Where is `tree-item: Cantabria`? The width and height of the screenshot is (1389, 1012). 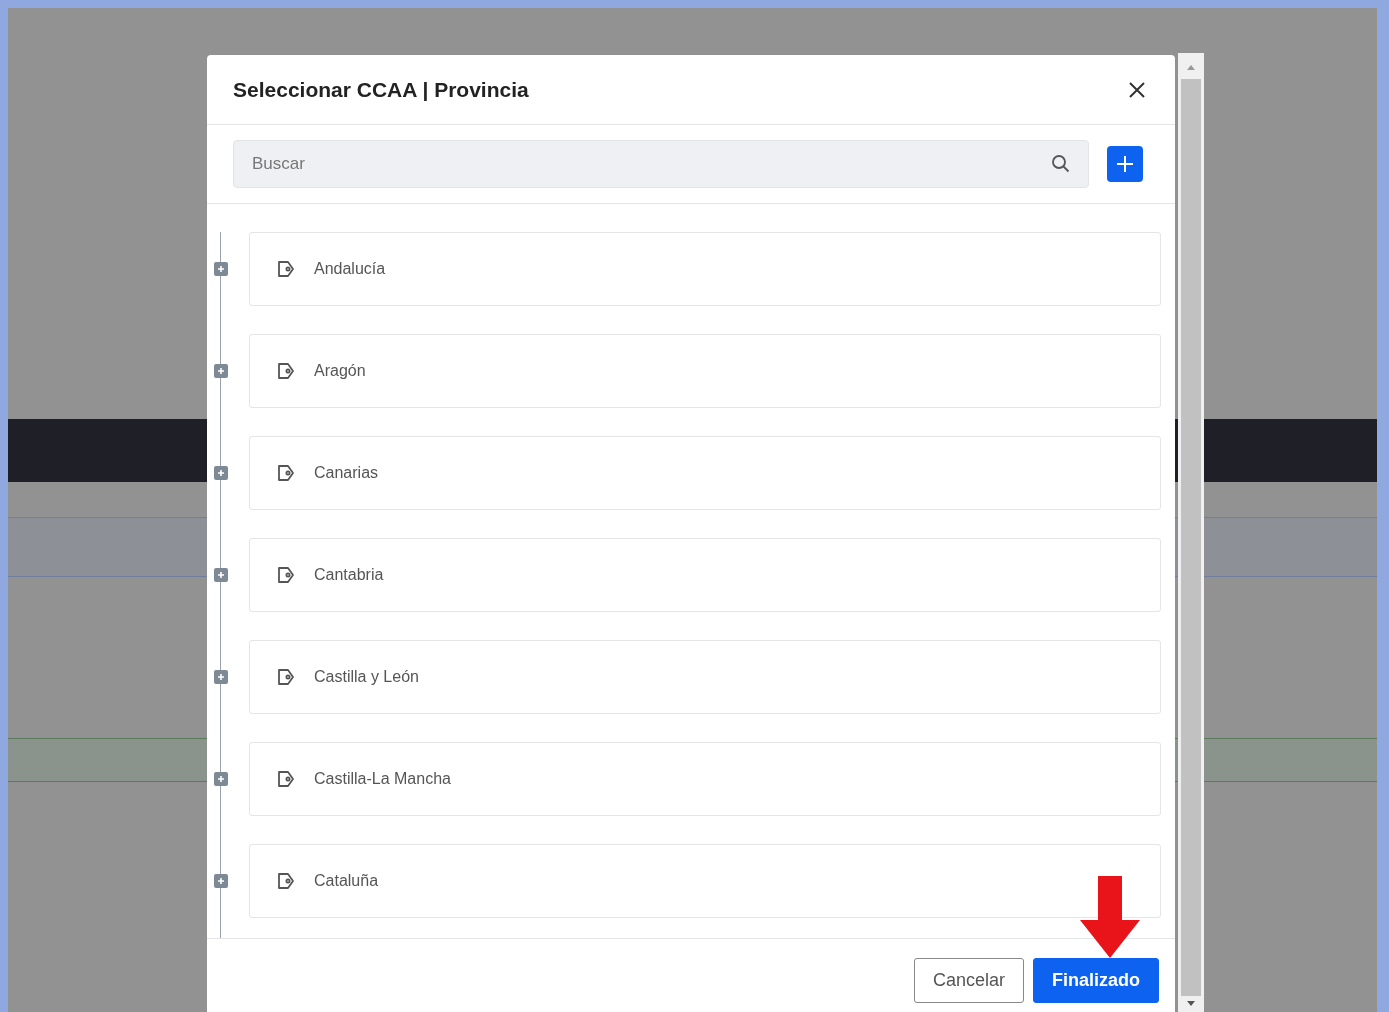 tree-item: Cantabria is located at coordinates (705, 575).